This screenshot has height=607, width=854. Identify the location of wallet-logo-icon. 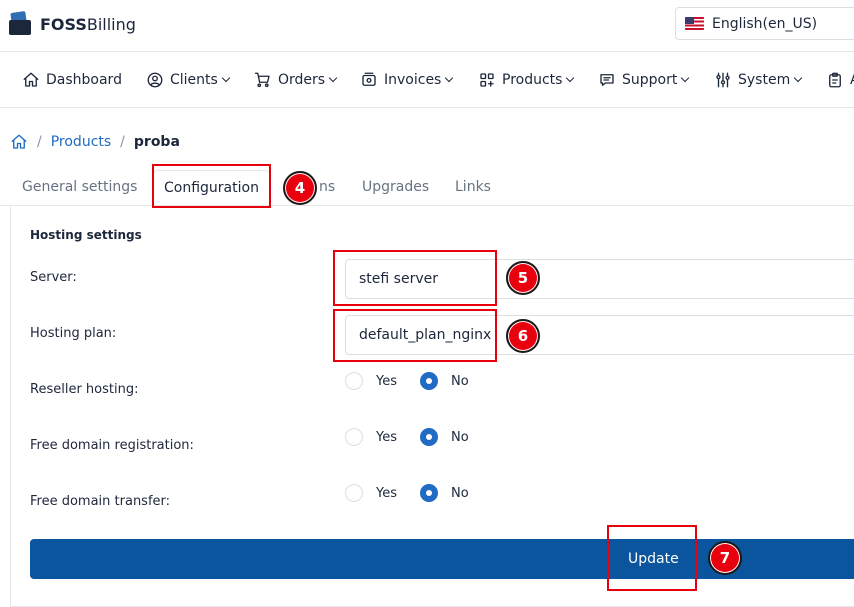
(20, 23).